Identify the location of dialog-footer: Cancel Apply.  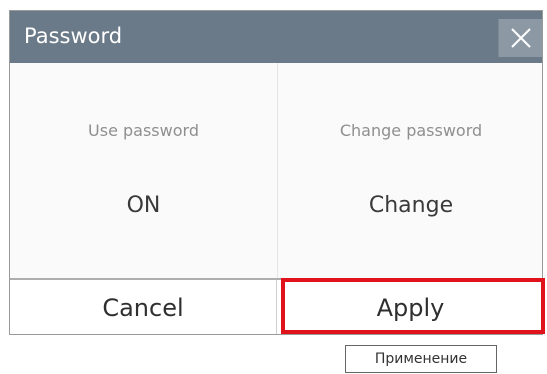
(276, 306).